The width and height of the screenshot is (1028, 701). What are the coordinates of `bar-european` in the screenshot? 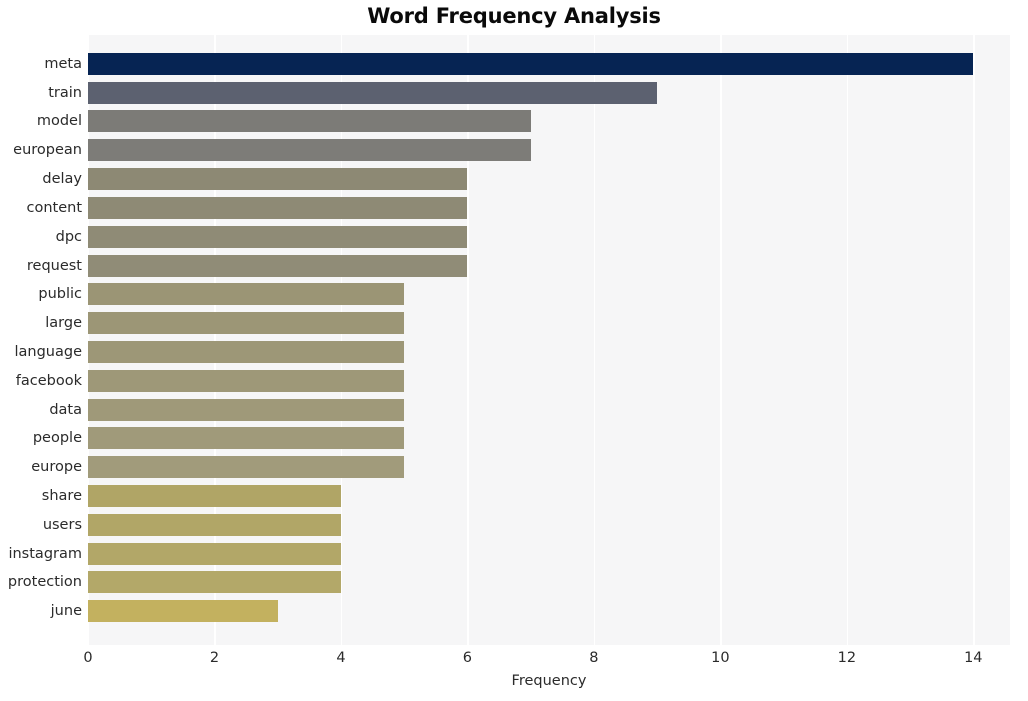 It's located at (309, 150).